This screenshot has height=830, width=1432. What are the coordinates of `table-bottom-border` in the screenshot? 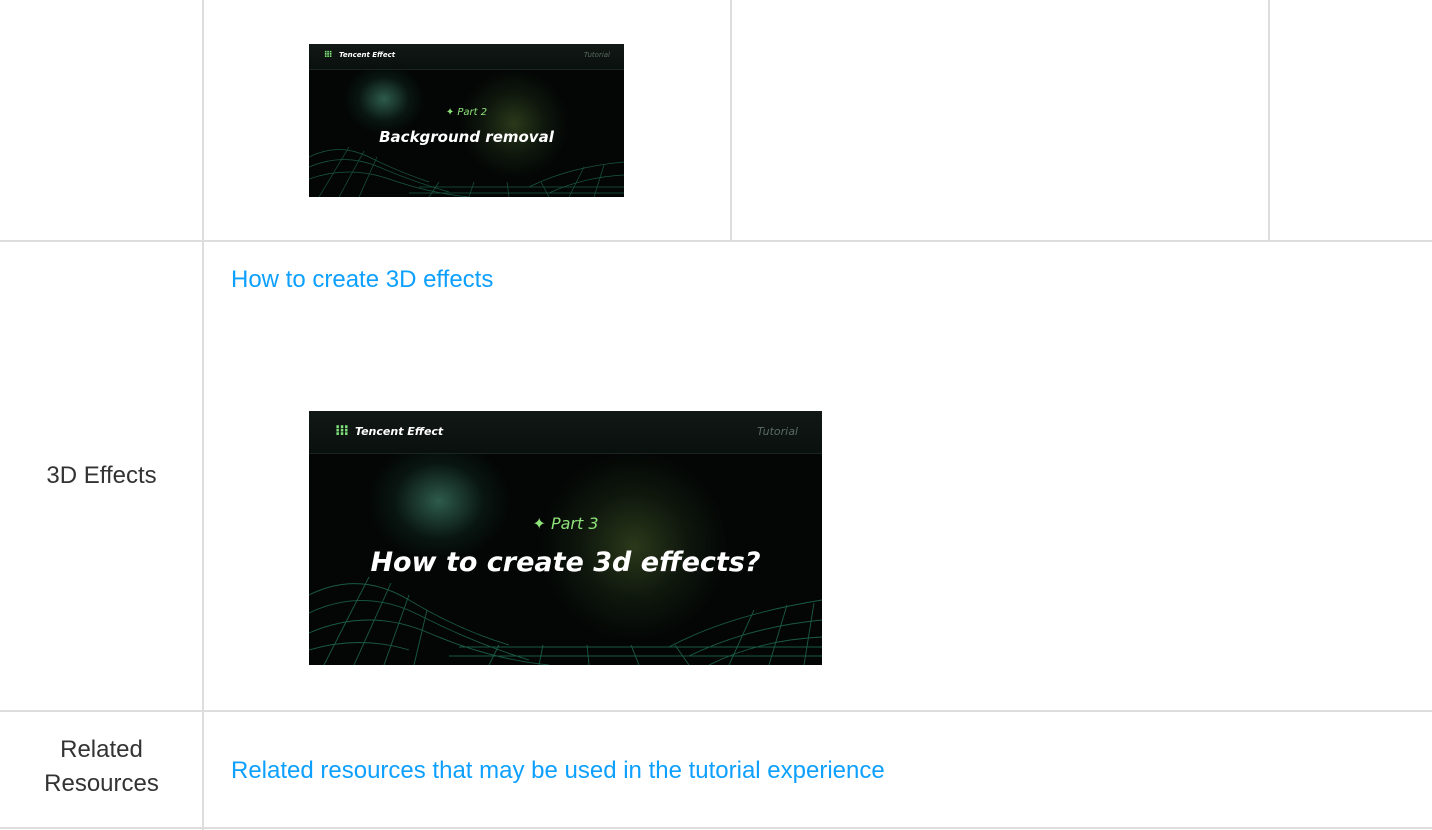 It's located at (716, 828).